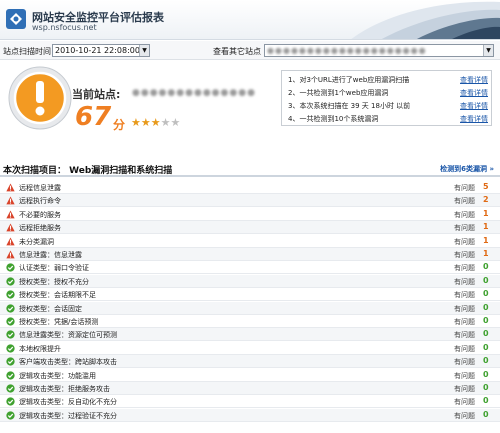 This screenshot has width=500, height=433. Describe the element at coordinates (486, 200) in the screenshot. I see `item-count: 2` at that location.